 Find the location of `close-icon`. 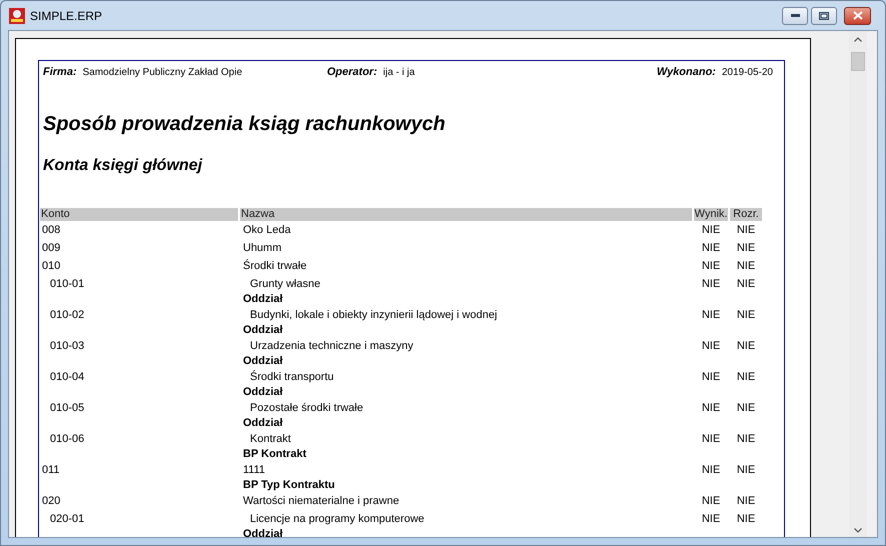

close-icon is located at coordinates (857, 15).